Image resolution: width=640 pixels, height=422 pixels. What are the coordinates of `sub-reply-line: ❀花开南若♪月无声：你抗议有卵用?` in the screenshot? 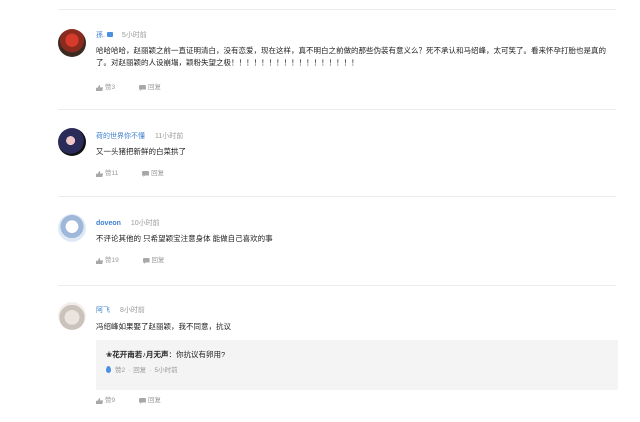 It's located at (165, 355).